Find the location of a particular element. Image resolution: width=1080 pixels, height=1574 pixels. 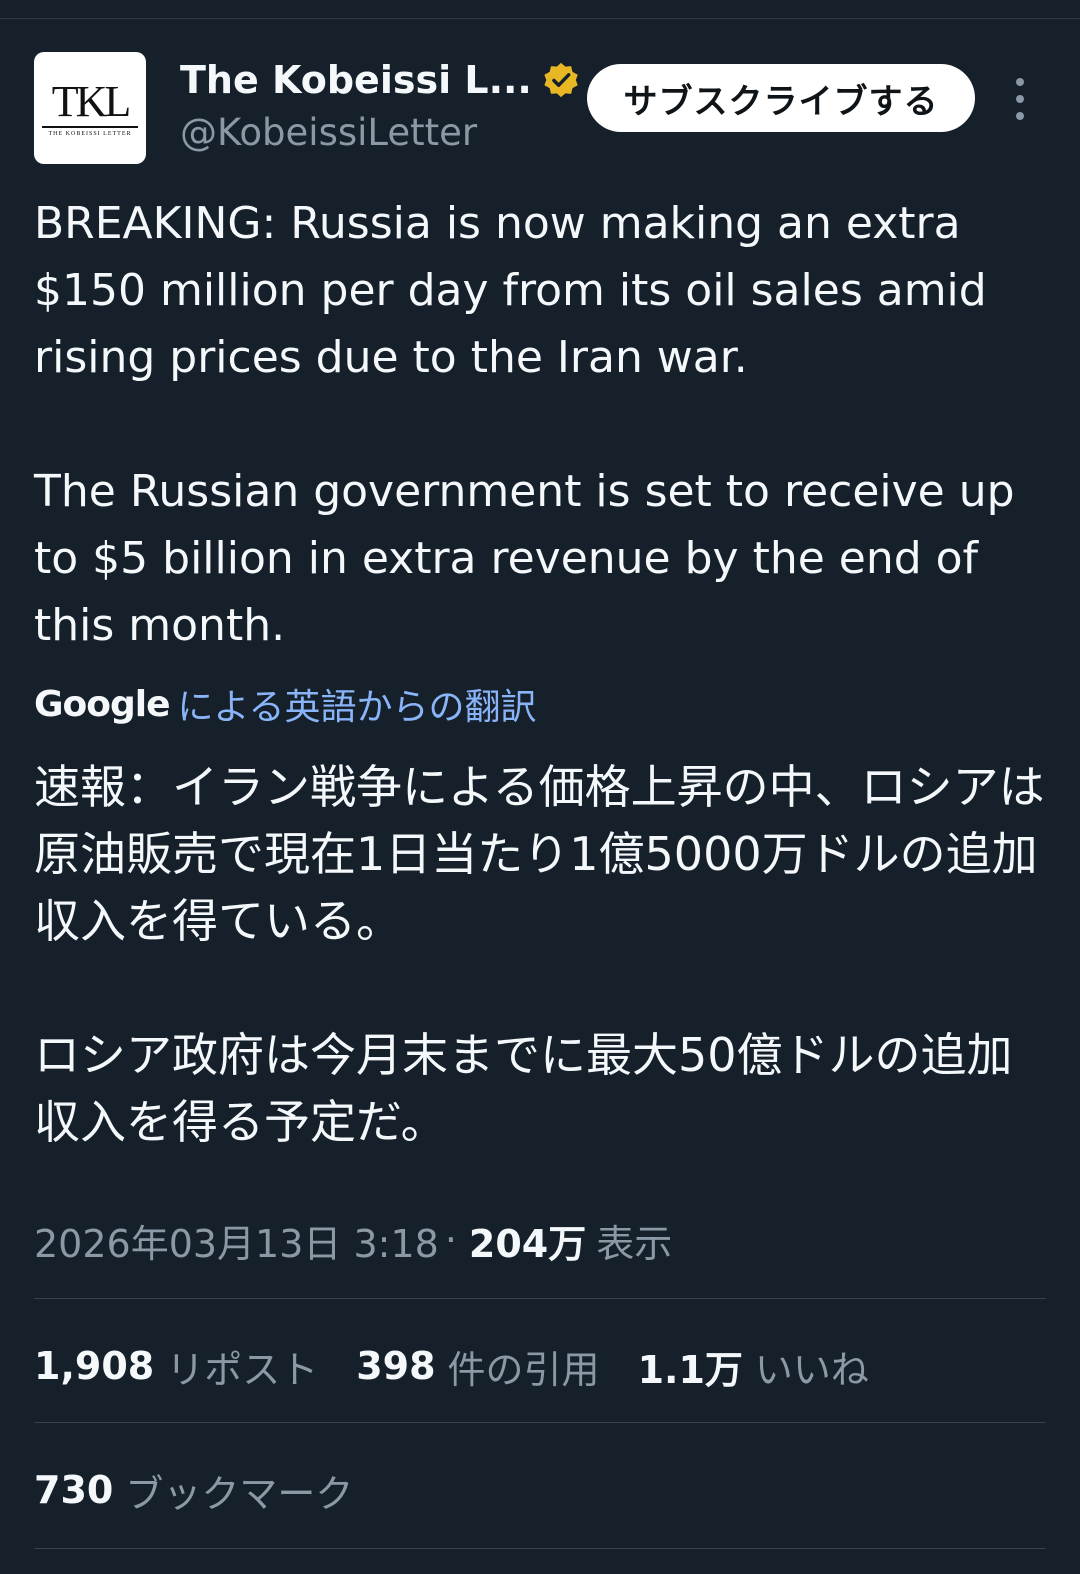

bookmarks-count: 730 is located at coordinates (74, 1490).